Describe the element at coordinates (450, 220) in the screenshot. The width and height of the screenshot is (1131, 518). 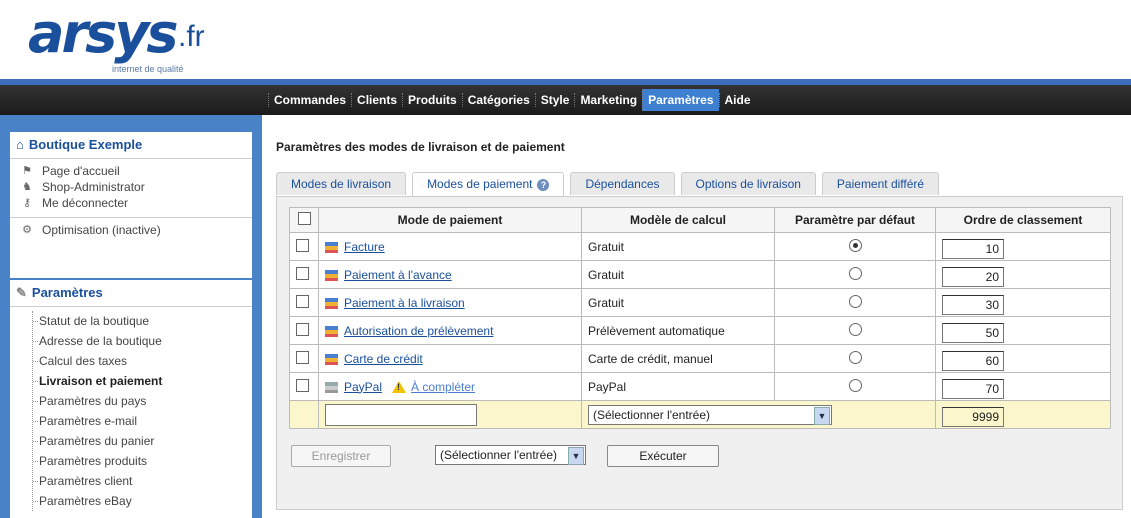
I see `col-mode: Mode de paiement` at that location.